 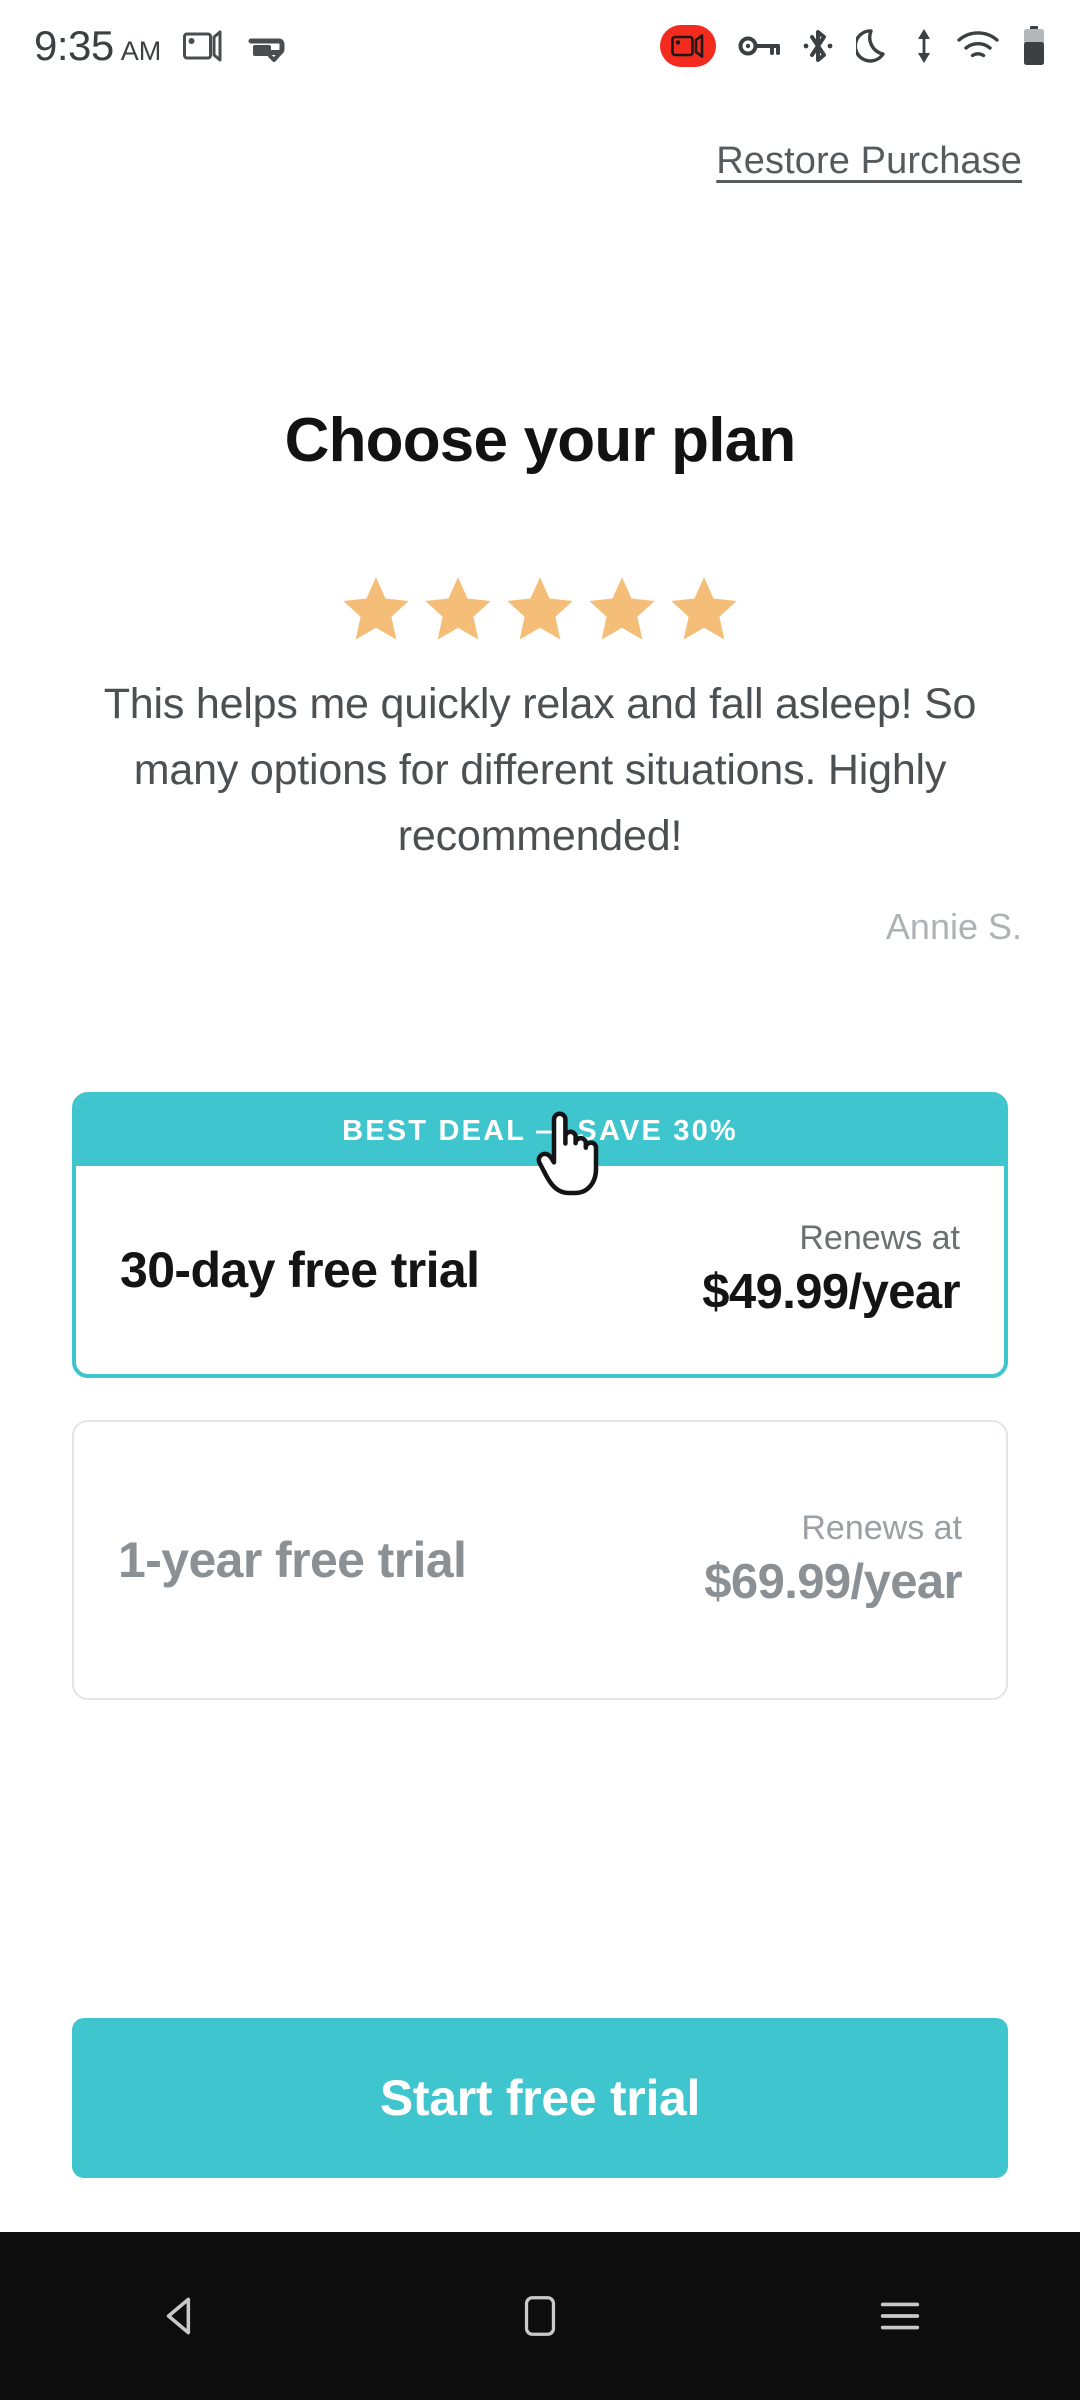 What do you see at coordinates (900, 2316) in the screenshot?
I see `recents-icon` at bounding box center [900, 2316].